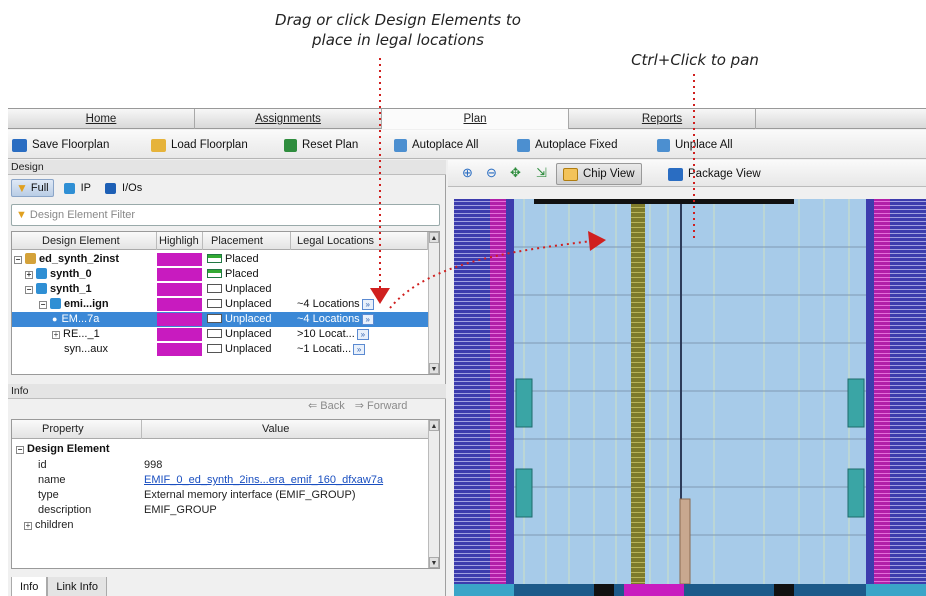 Image resolution: width=926 pixels, height=596 pixels. I want to click on annotation-arrows, so click(532, 183).